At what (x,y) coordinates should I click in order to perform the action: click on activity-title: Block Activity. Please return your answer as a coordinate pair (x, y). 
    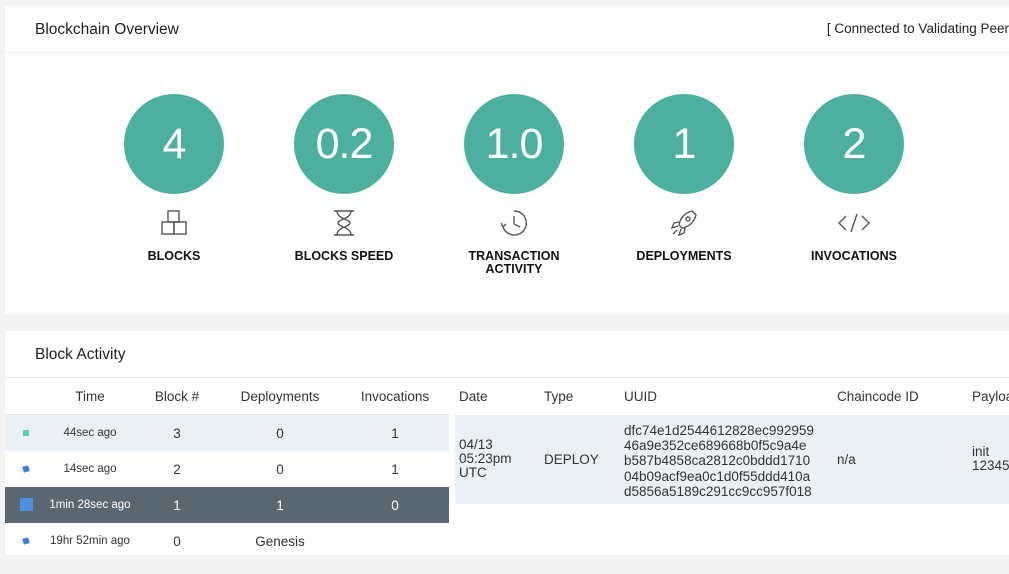
    Looking at the image, I should click on (80, 354).